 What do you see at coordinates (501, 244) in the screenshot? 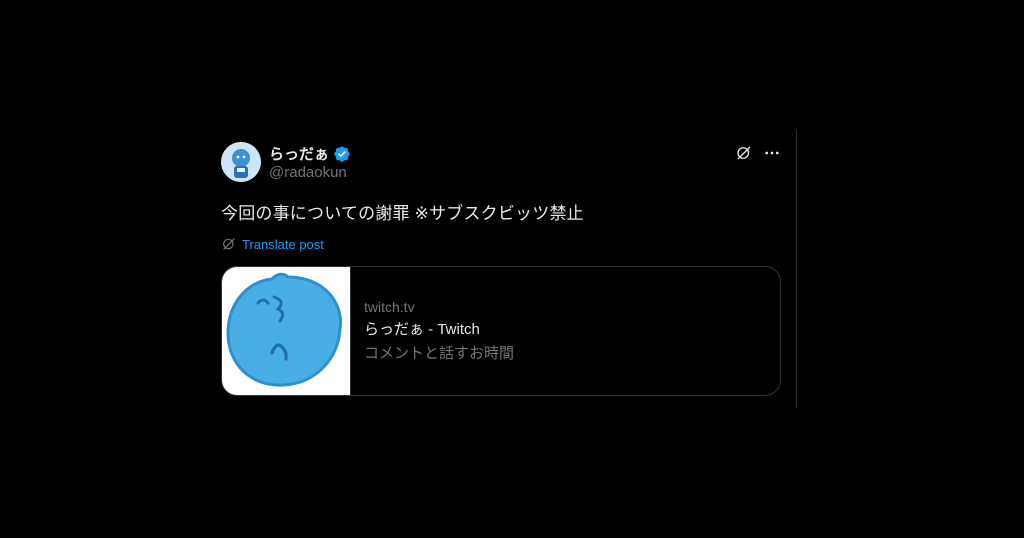
I see `translate-post-button: Translate post` at bounding box center [501, 244].